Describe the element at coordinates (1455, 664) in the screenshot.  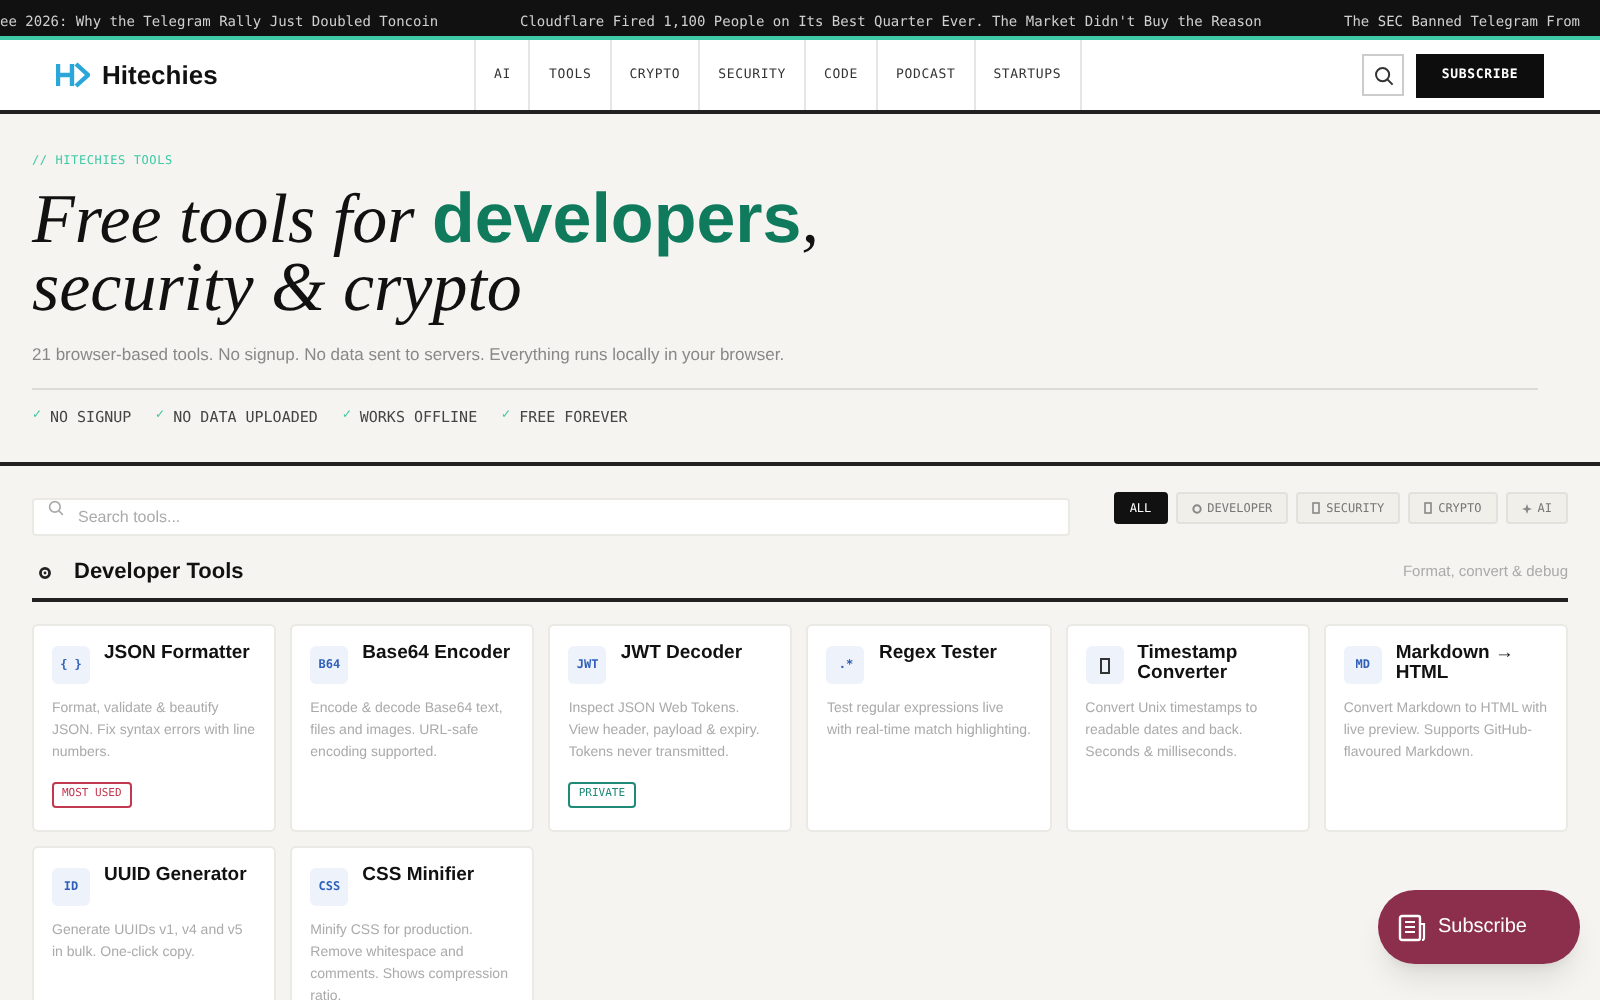
I see `tool-name: Markdown → HTML` at that location.